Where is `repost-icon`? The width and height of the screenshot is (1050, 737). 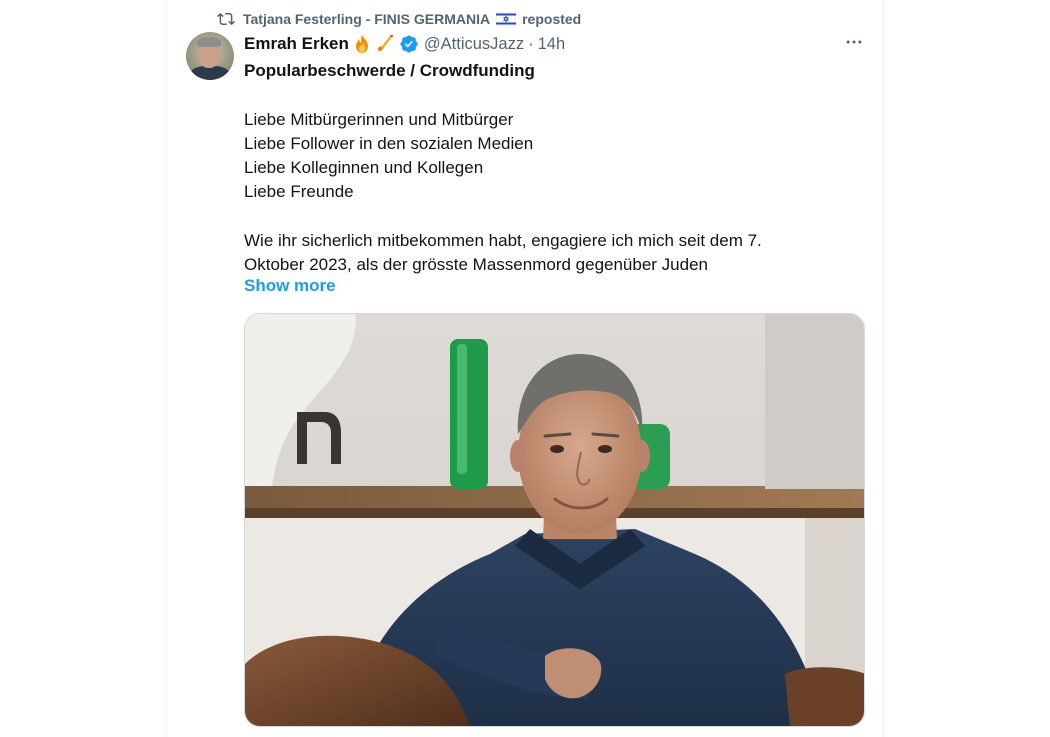 repost-icon is located at coordinates (226, 19).